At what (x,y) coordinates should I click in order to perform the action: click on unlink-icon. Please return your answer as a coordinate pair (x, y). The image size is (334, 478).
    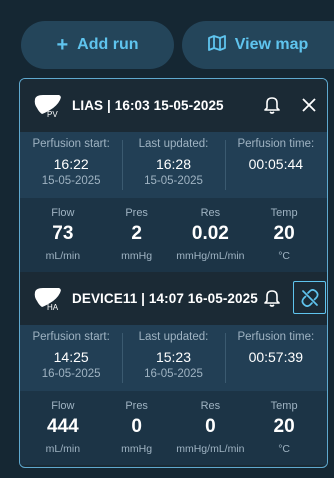
    Looking at the image, I should click on (309, 297).